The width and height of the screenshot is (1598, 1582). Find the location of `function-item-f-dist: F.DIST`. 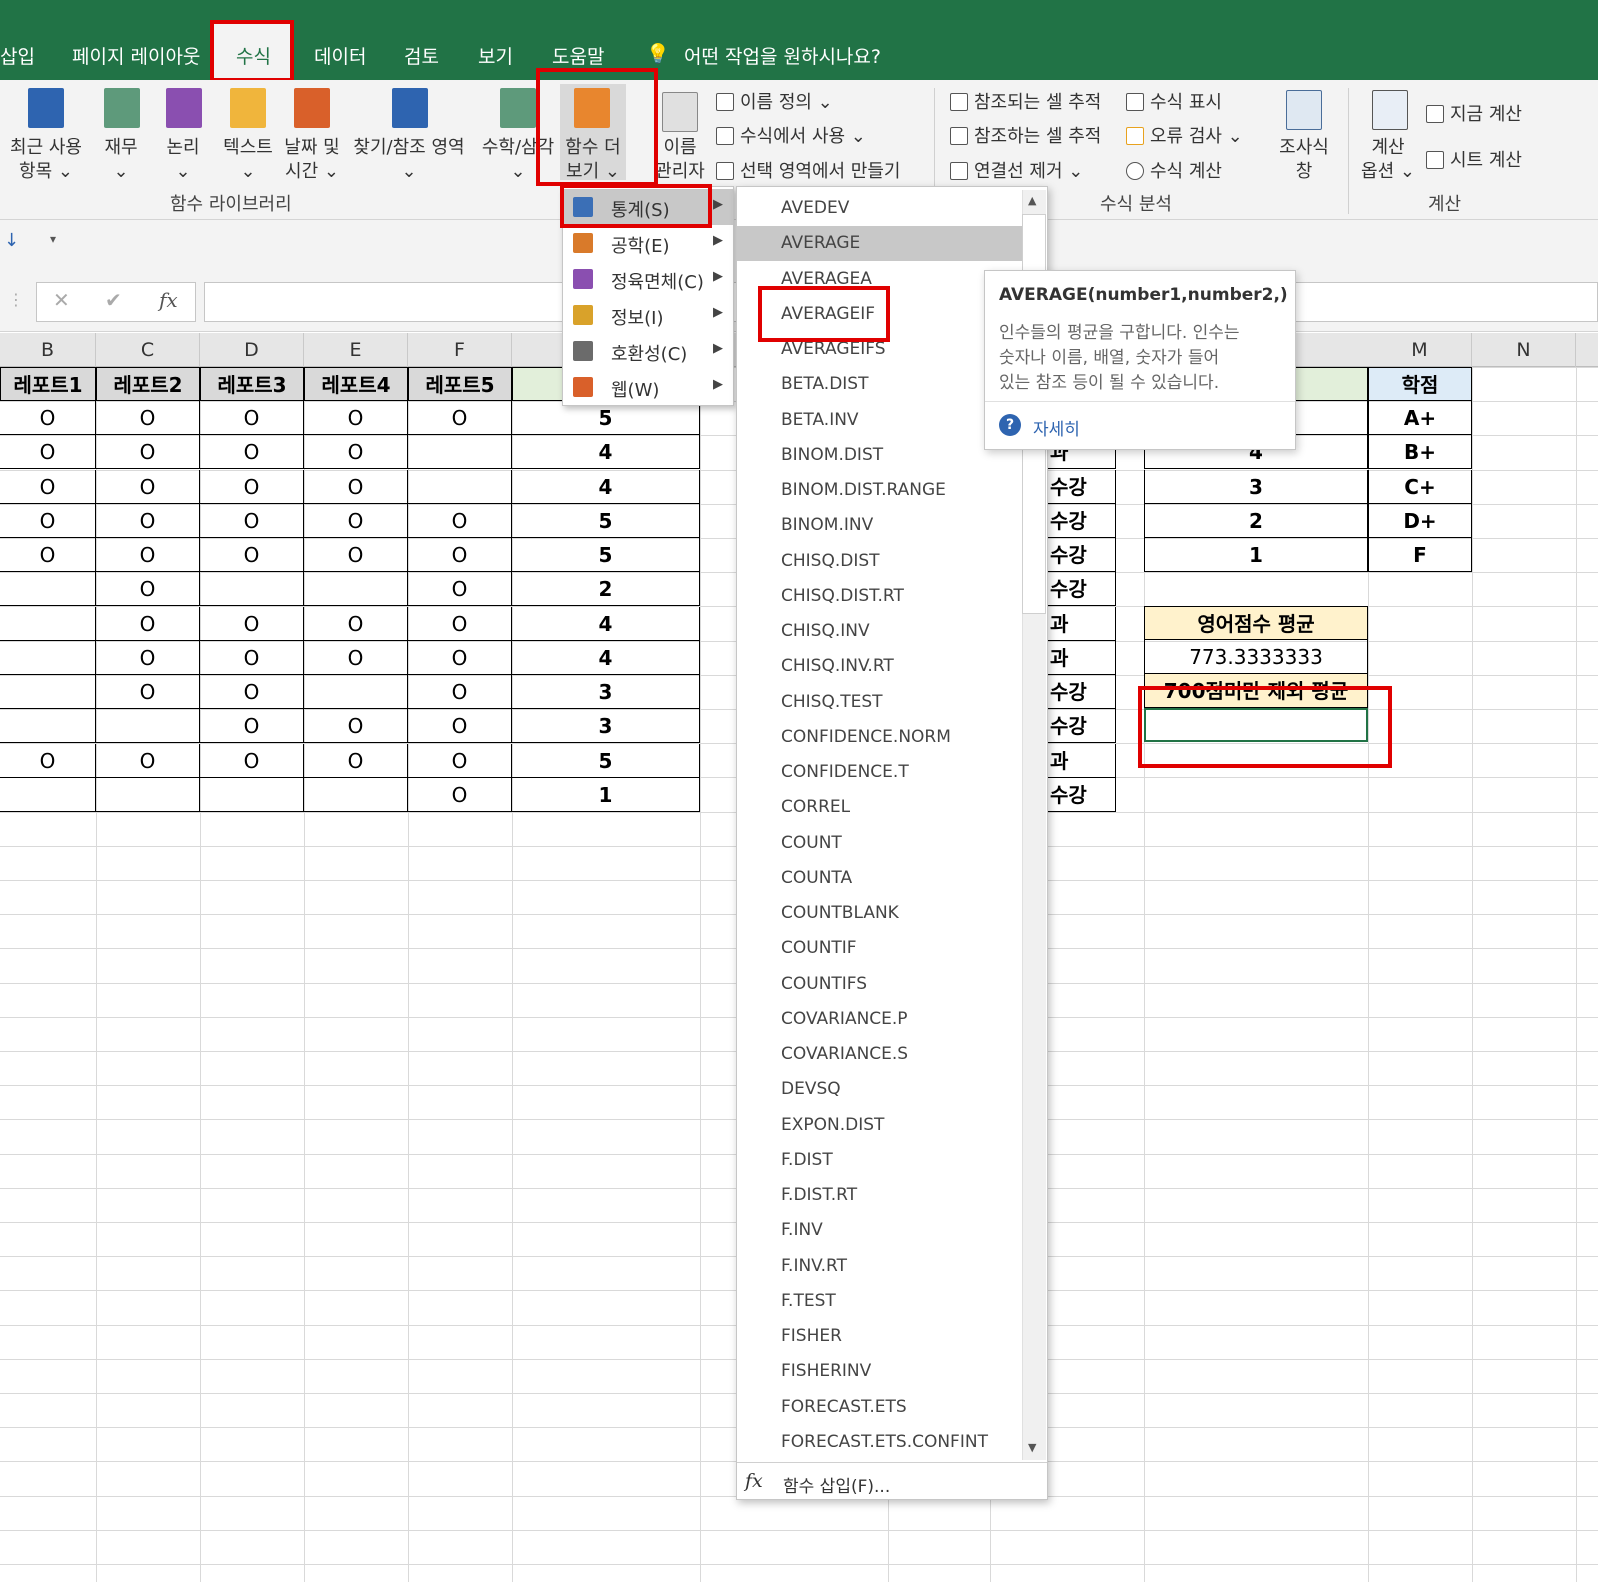

function-item-f-dist: F.DIST is located at coordinates (880, 1160).